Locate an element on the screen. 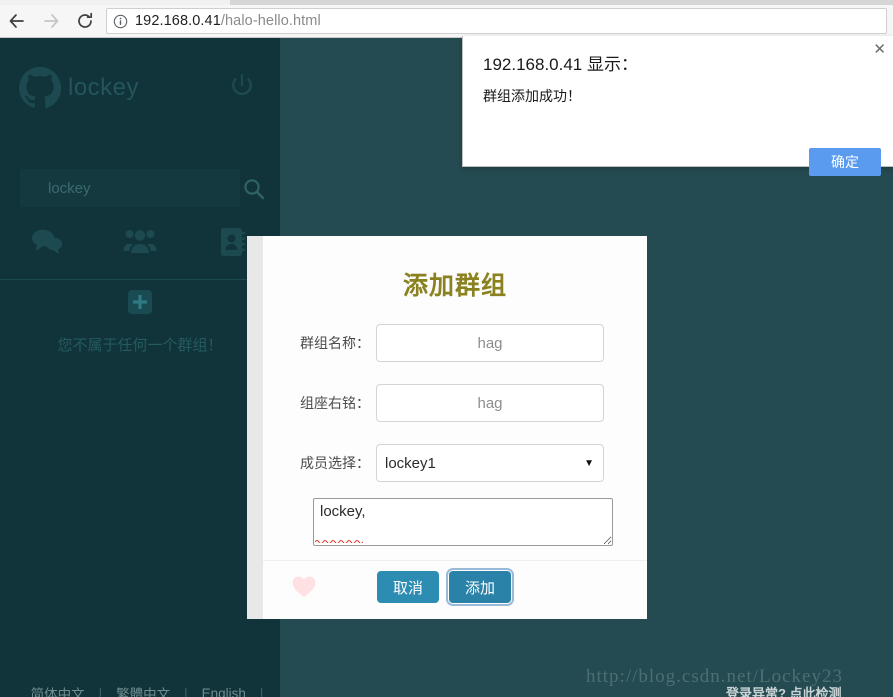  heart-icon is located at coordinates (304, 589).